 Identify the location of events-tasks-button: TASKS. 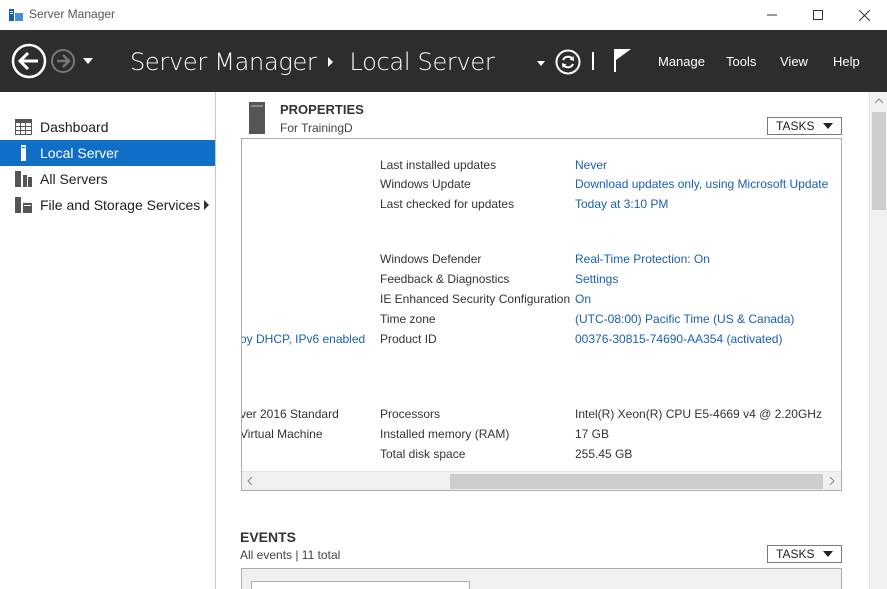
(804, 554).